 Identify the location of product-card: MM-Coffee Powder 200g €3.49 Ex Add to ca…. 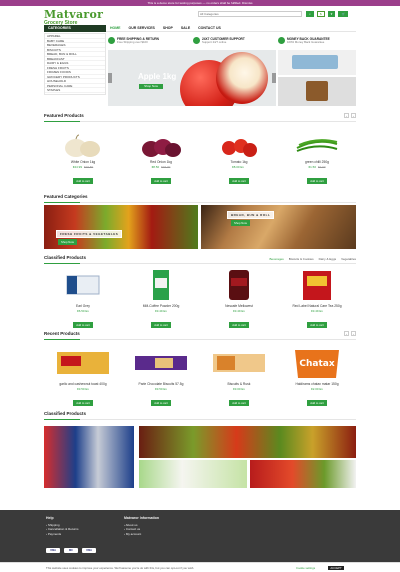
(161, 299).